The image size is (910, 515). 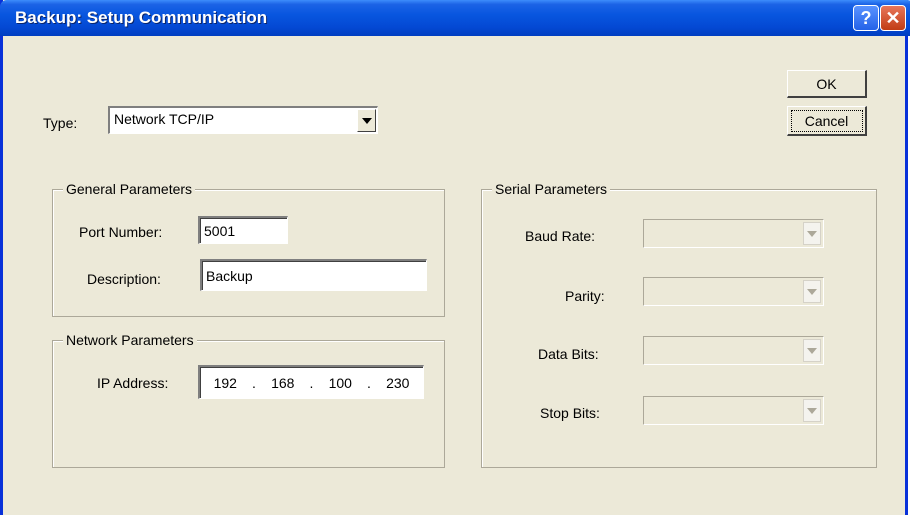 What do you see at coordinates (568, 354) in the screenshot?
I see `data-bits-label: Data Bits:` at bounding box center [568, 354].